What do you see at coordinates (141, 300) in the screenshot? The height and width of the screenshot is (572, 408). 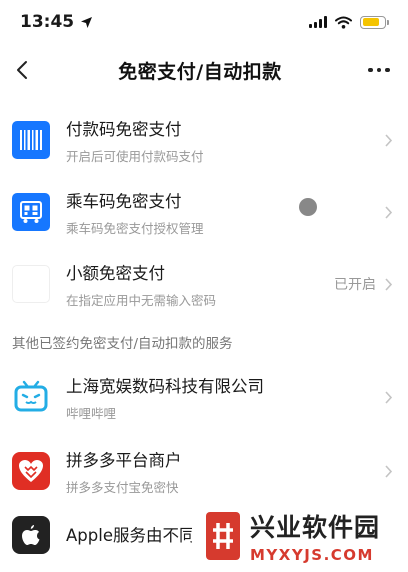 I see `row-subtitle: 在指定应用中无需输入密码` at bounding box center [141, 300].